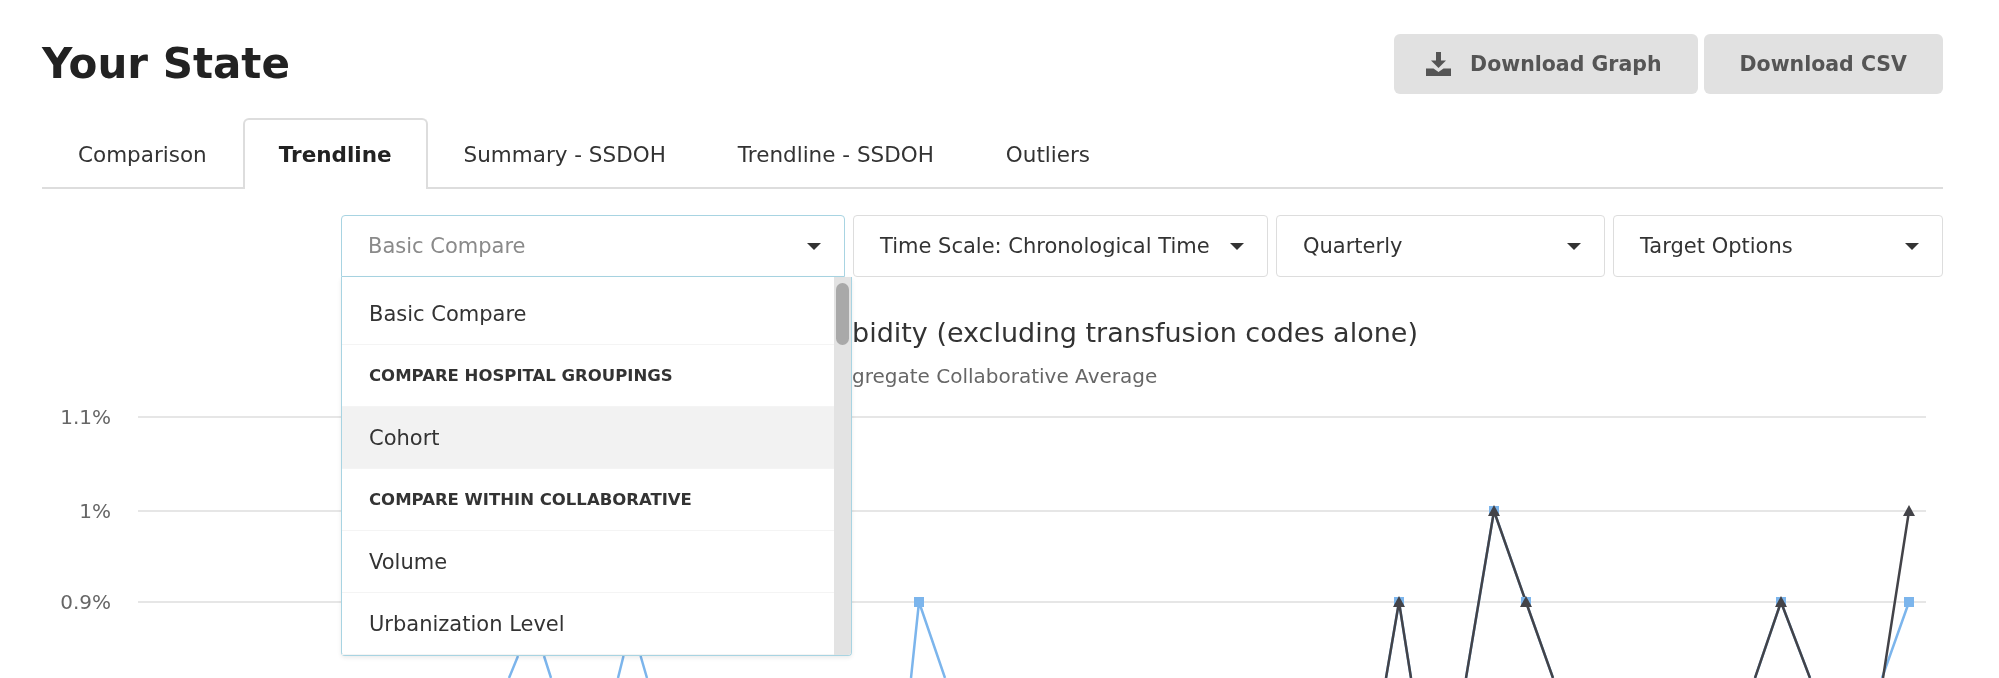 The width and height of the screenshot is (1999, 678). What do you see at coordinates (1546, 64) in the screenshot?
I see `download-button: Download Graph` at bounding box center [1546, 64].